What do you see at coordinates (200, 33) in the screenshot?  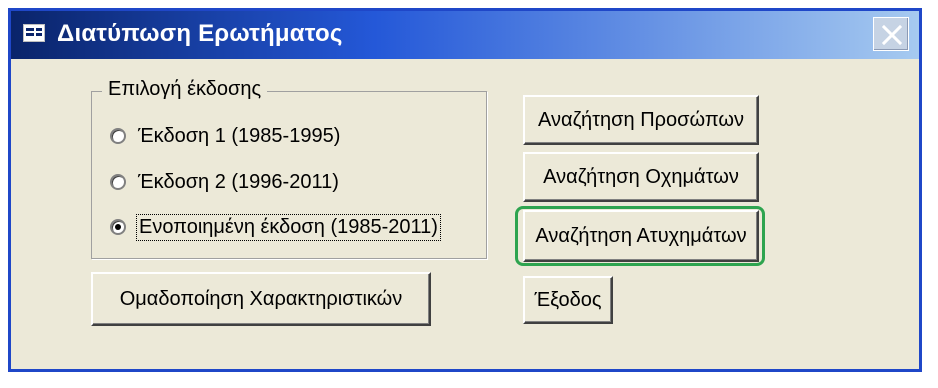 I see `window-title: Διατύπωση Ερωτήματος` at bounding box center [200, 33].